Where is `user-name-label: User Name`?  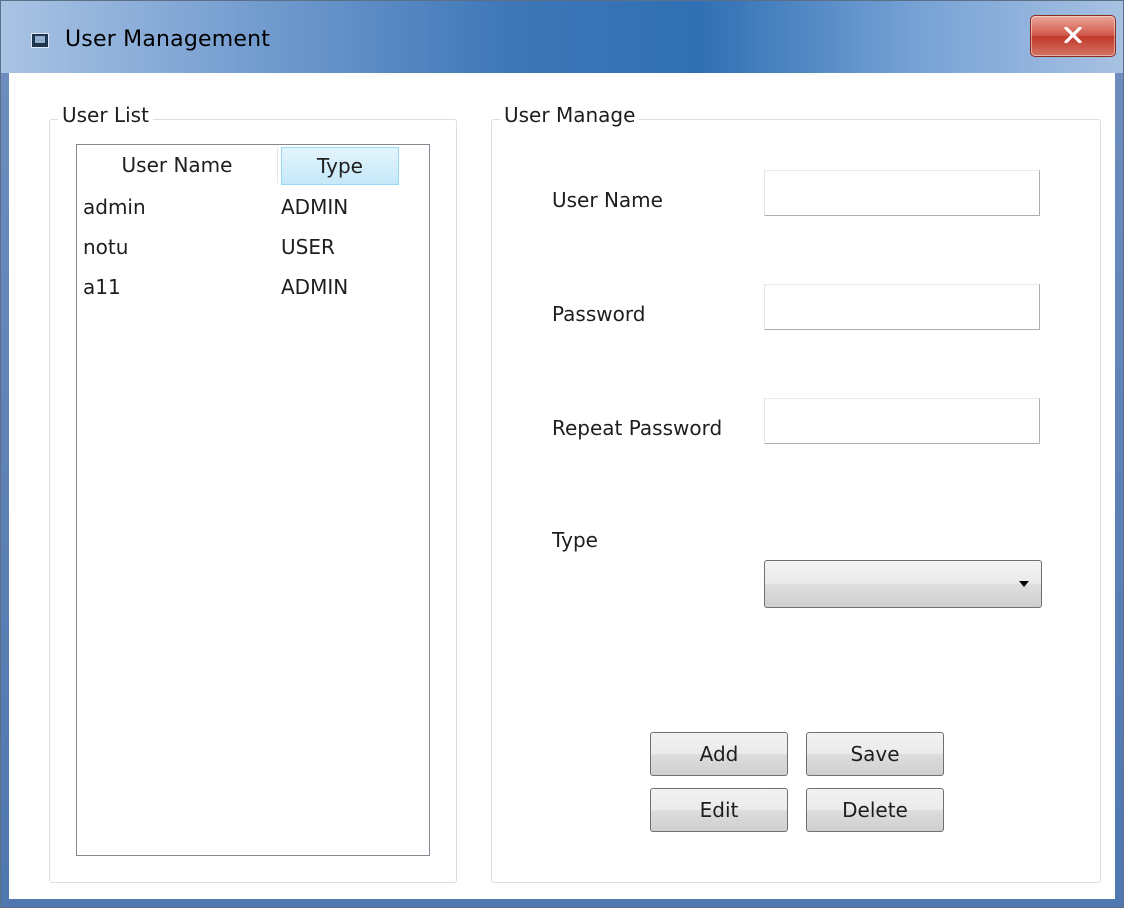
user-name-label: User Name is located at coordinates (607, 200).